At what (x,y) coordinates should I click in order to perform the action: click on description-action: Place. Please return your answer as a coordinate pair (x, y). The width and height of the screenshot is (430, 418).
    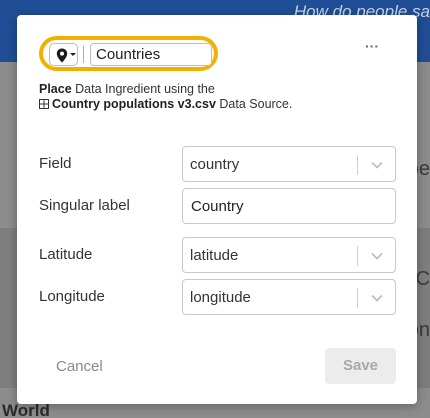
    Looking at the image, I should click on (55, 89).